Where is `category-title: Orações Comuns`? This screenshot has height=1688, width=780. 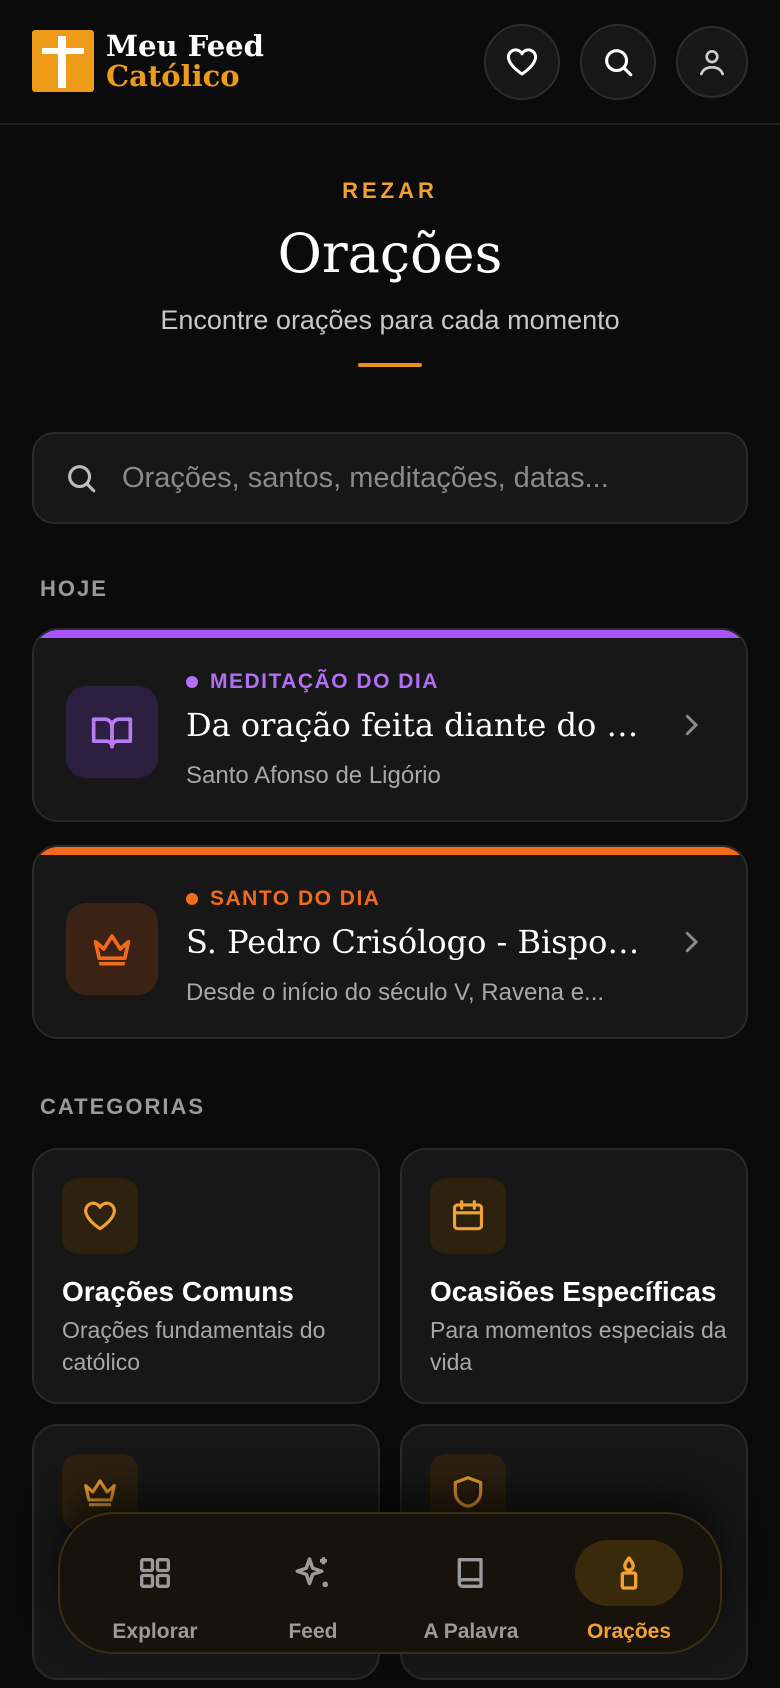 category-title: Orações Comuns is located at coordinates (178, 1291).